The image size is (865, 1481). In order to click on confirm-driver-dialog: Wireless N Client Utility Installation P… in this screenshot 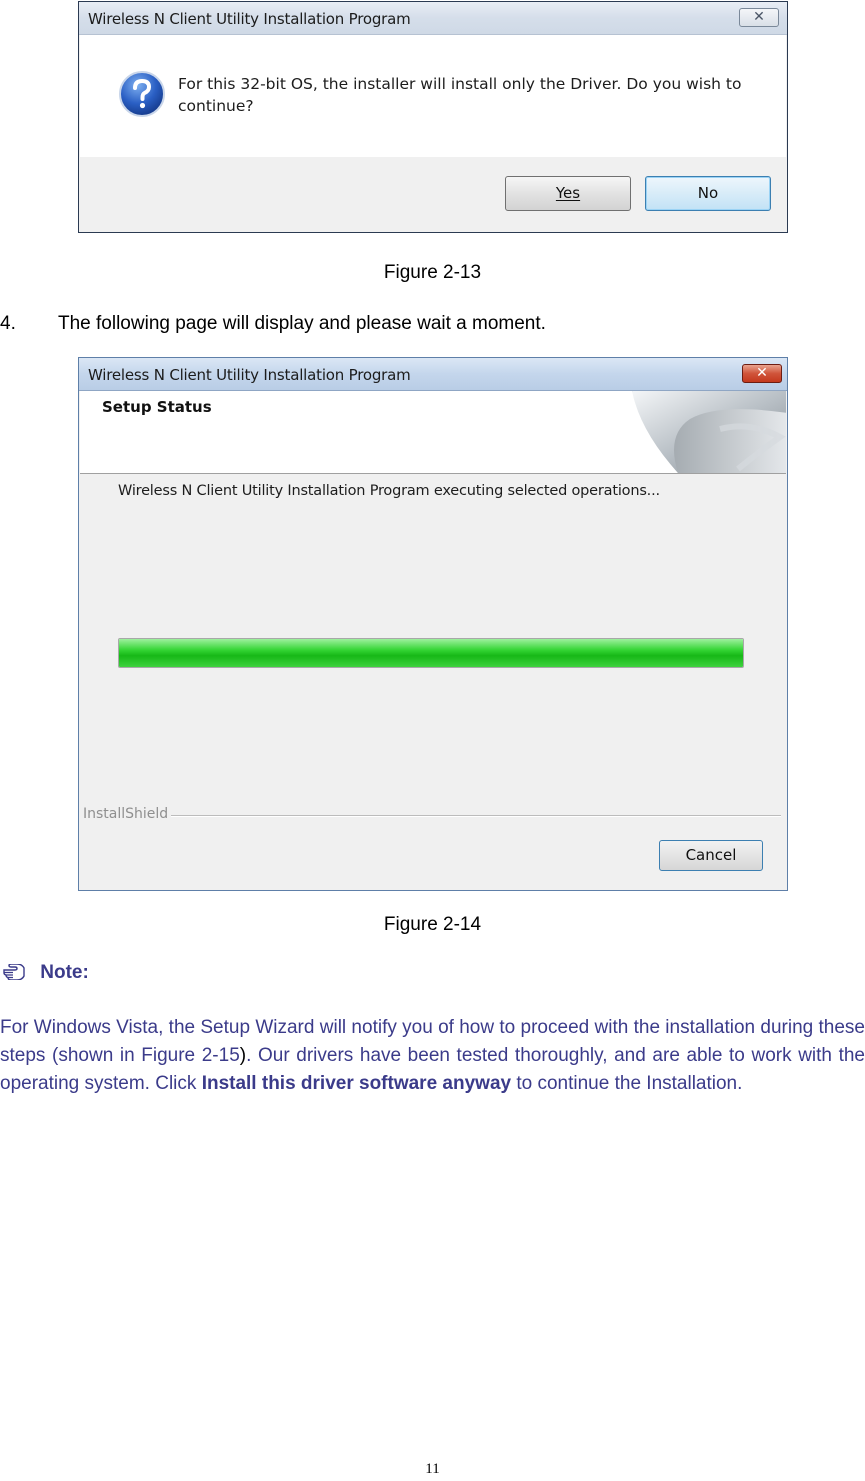, I will do `click(433, 117)`.